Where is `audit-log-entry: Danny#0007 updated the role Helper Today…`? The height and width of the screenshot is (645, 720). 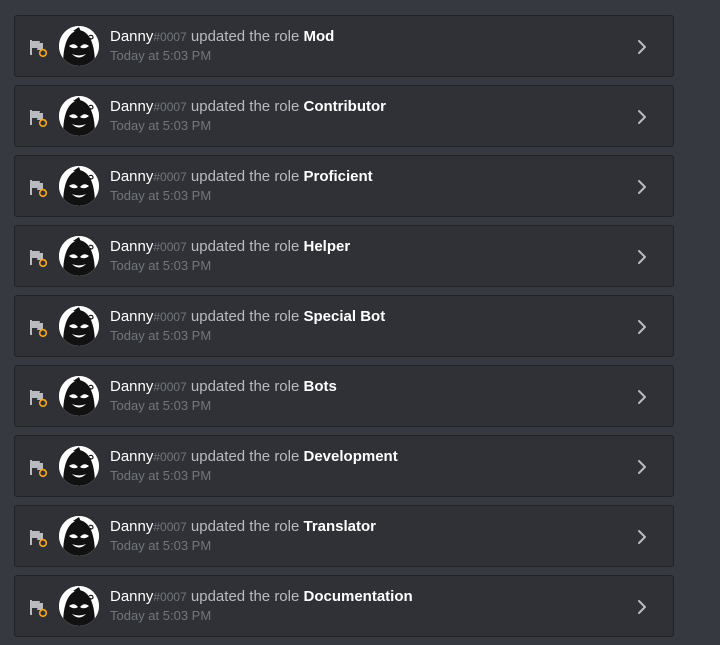 audit-log-entry: Danny#0007 updated the role Helper Today… is located at coordinates (344, 256).